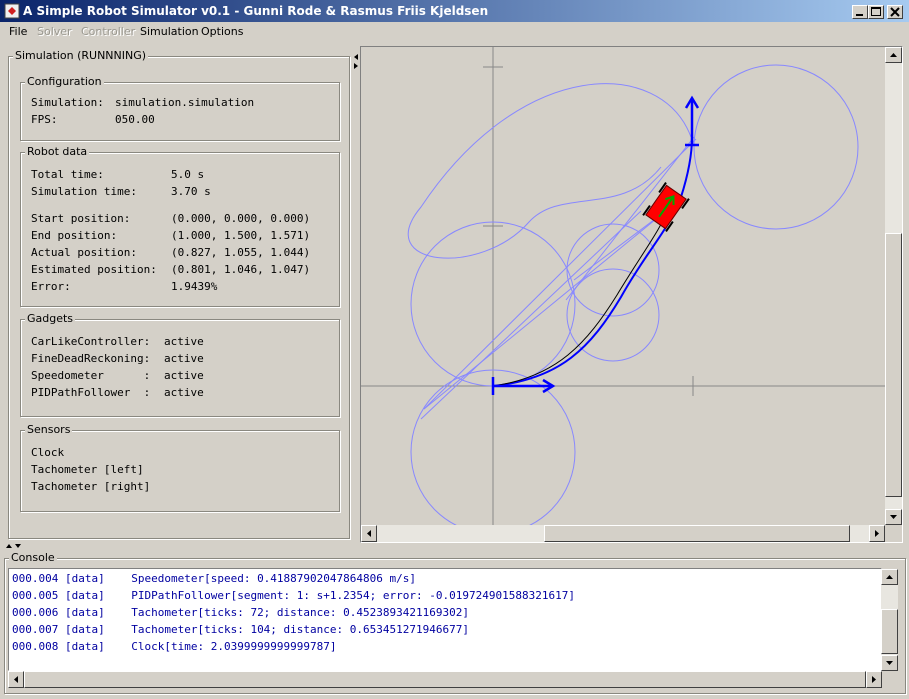  I want to click on robot-data-value: 3.70 s, so click(191, 191).